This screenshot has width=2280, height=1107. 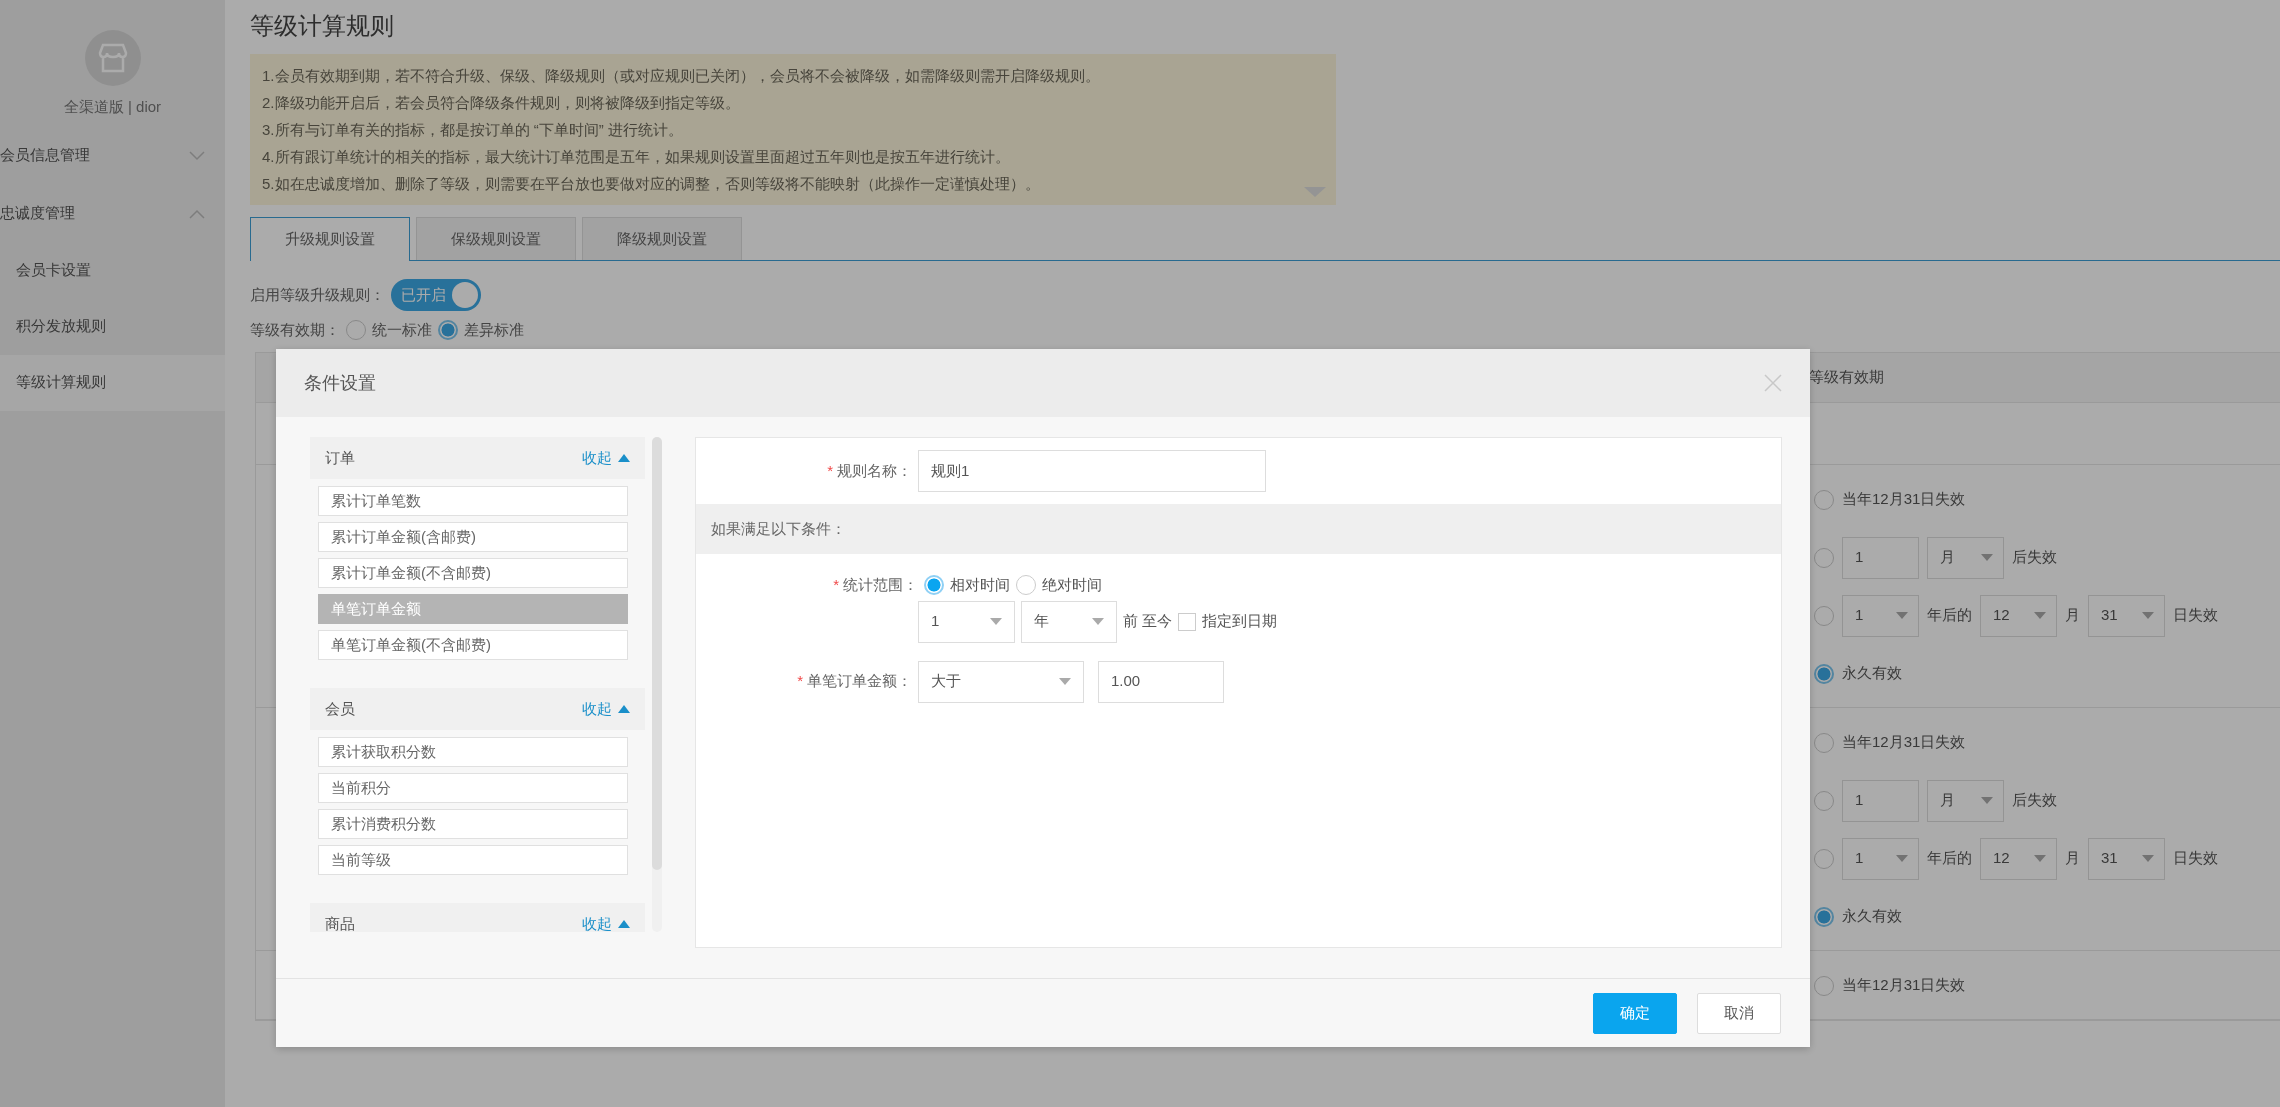 I want to click on scrollbar, so click(x=657, y=684).